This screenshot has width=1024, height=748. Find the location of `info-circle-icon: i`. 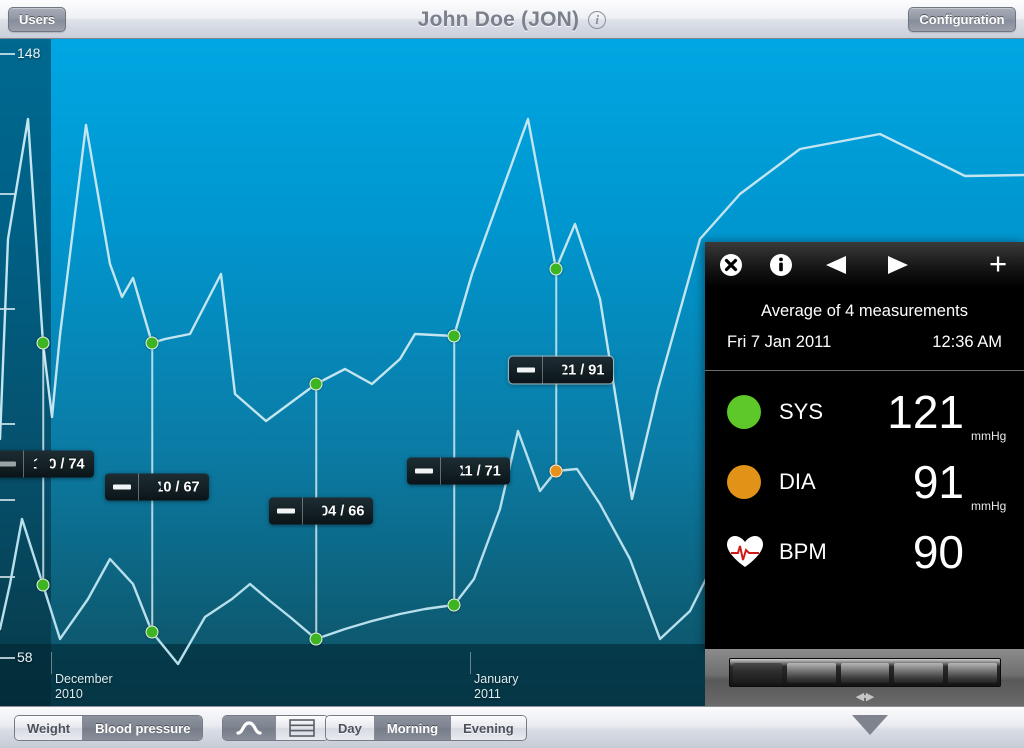

info-circle-icon: i is located at coordinates (597, 19).